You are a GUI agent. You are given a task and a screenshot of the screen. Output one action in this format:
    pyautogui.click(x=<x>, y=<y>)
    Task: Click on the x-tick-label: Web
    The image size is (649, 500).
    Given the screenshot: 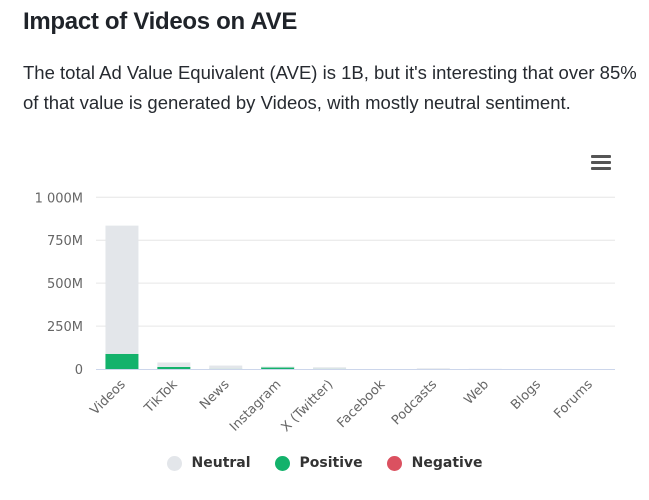 What is the action you would take?
    pyautogui.click(x=476, y=392)
    